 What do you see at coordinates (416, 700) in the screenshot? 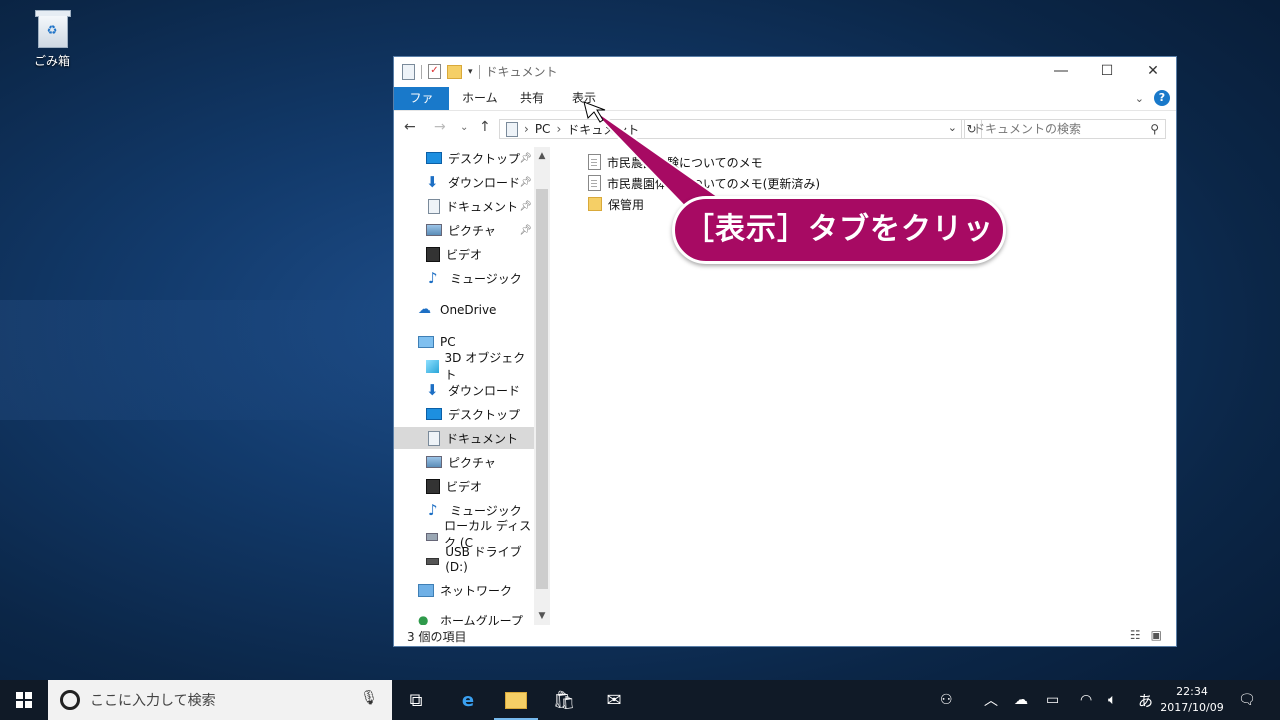
I see `task-view-icon: ⧉` at bounding box center [416, 700].